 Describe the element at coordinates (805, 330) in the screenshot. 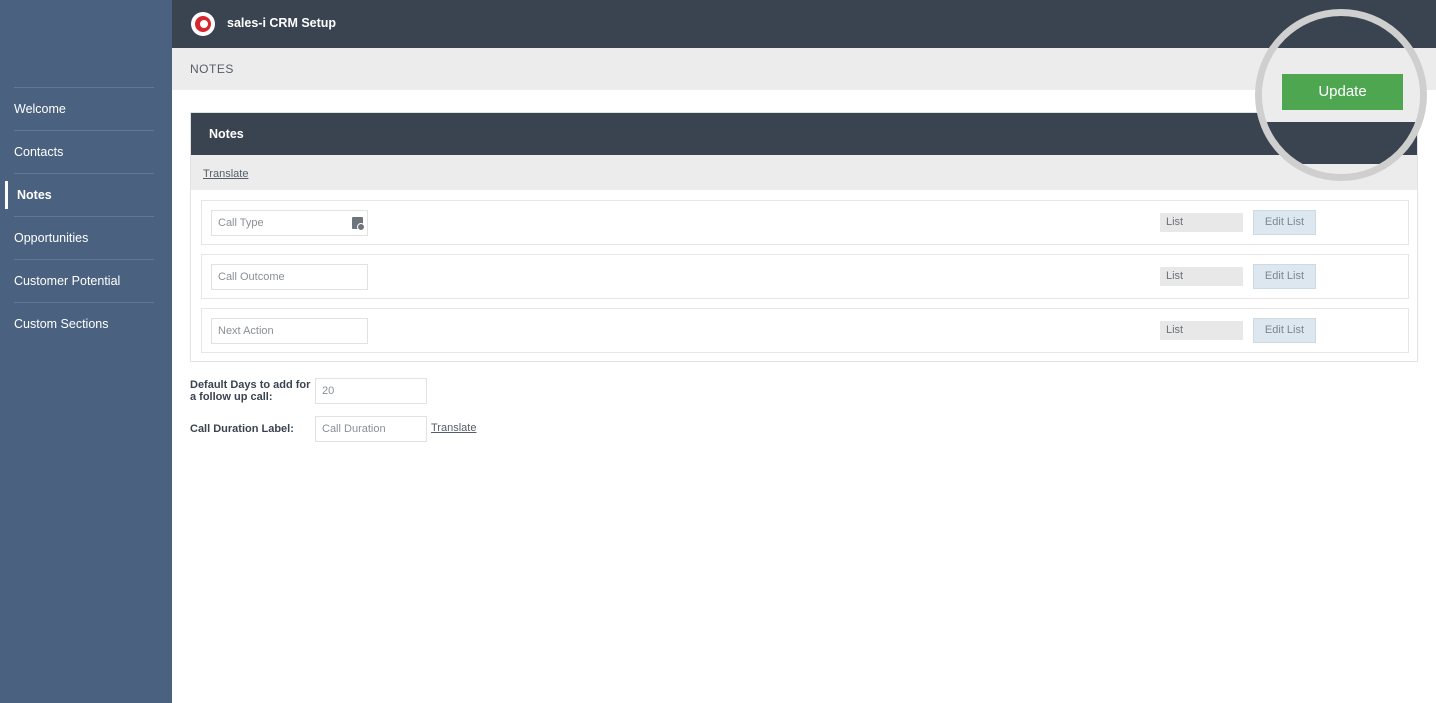

I see `field-row-next-action: Next Action List Edit List` at that location.